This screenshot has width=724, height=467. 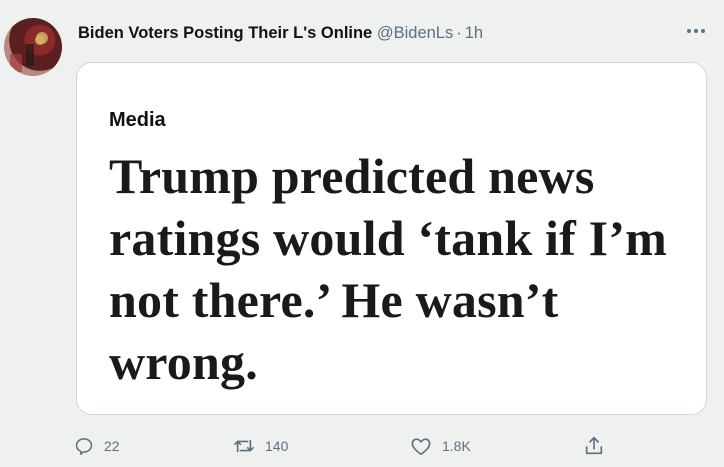 I want to click on timestamp: 1h, so click(x=474, y=33).